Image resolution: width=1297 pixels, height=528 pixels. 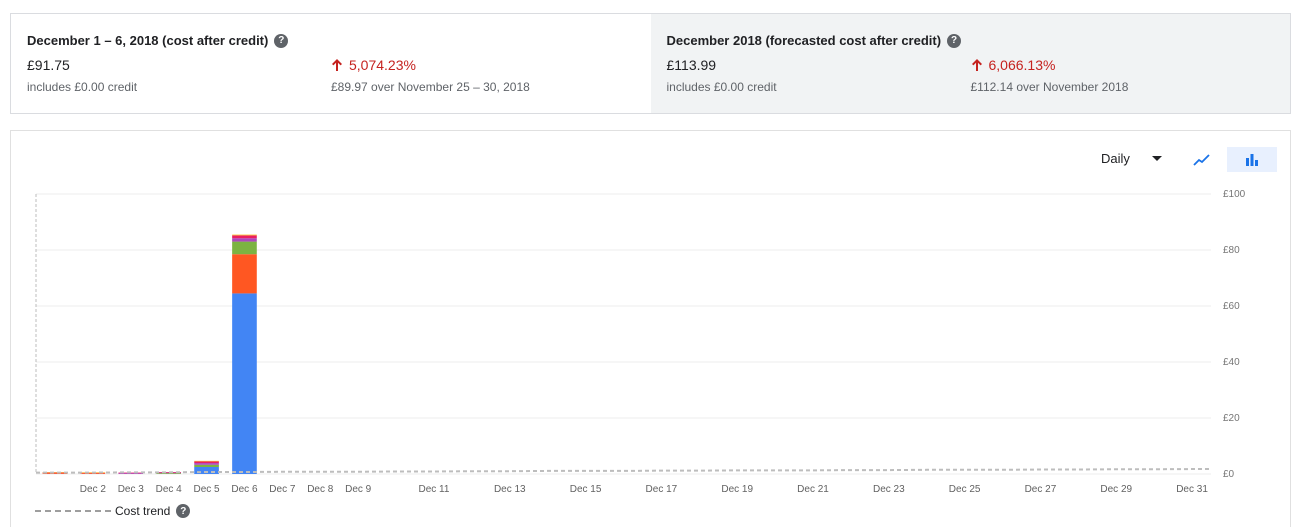 I want to click on x-tick-label: Dec 21, so click(x=813, y=489).